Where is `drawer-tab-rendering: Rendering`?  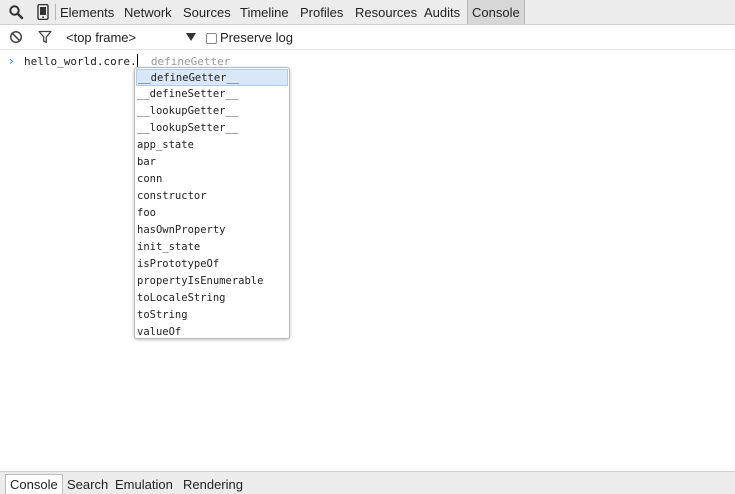 drawer-tab-rendering: Rendering is located at coordinates (213, 484).